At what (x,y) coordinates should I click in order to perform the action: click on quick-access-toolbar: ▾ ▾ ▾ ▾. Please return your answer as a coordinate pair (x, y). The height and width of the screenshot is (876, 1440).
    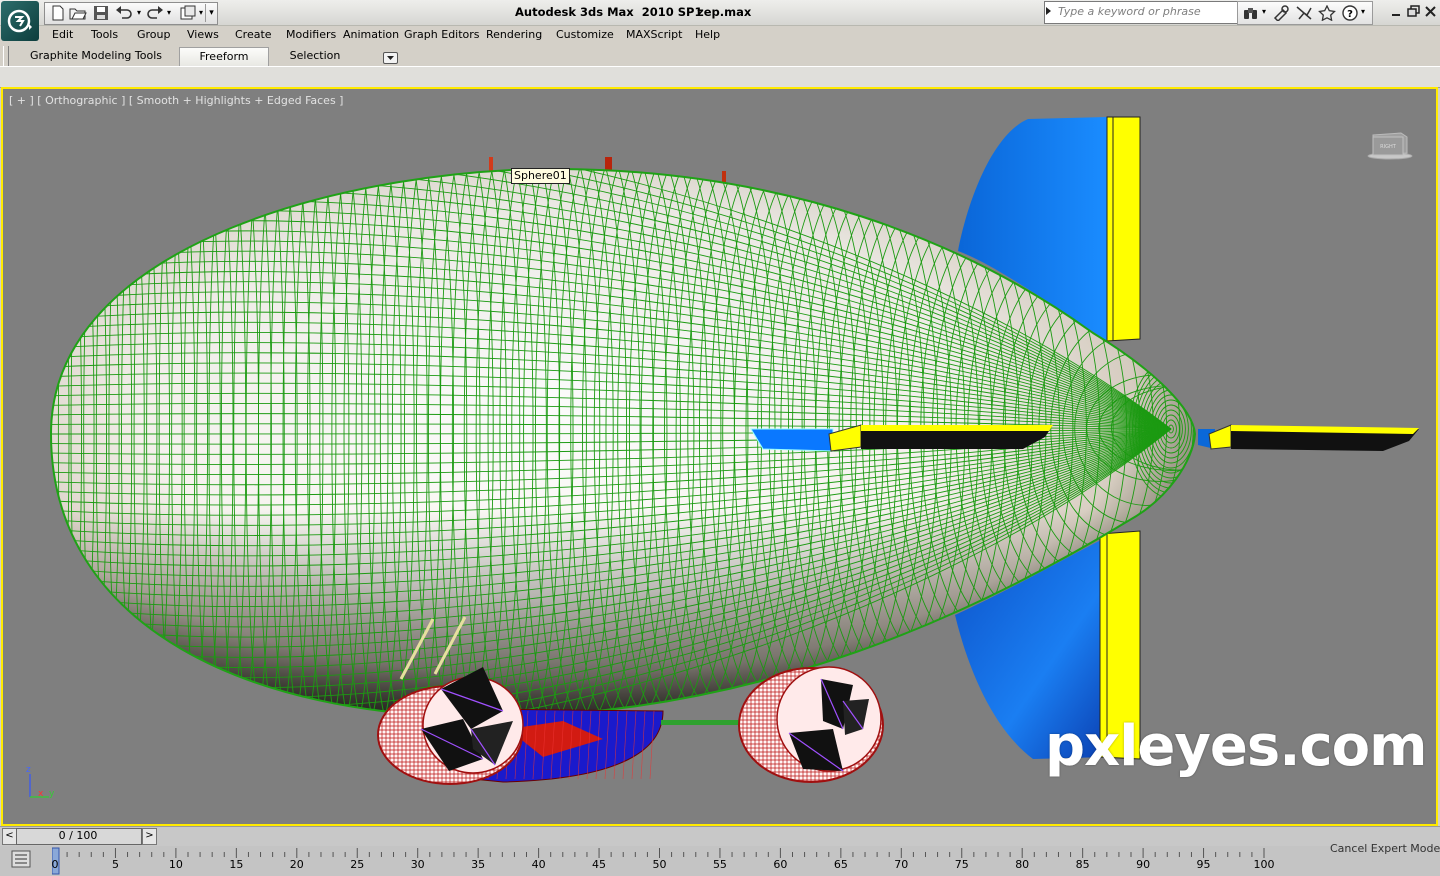
    Looking at the image, I should click on (131, 13).